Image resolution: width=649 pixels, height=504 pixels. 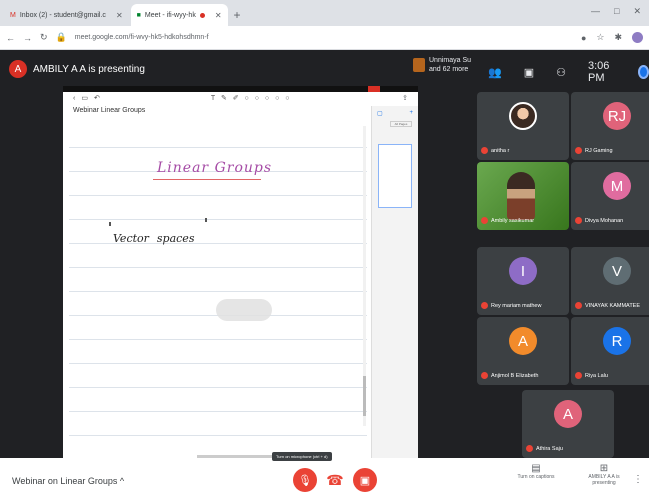 What do you see at coordinates (595, 11) in the screenshot?
I see `minimize-button: —` at bounding box center [595, 11].